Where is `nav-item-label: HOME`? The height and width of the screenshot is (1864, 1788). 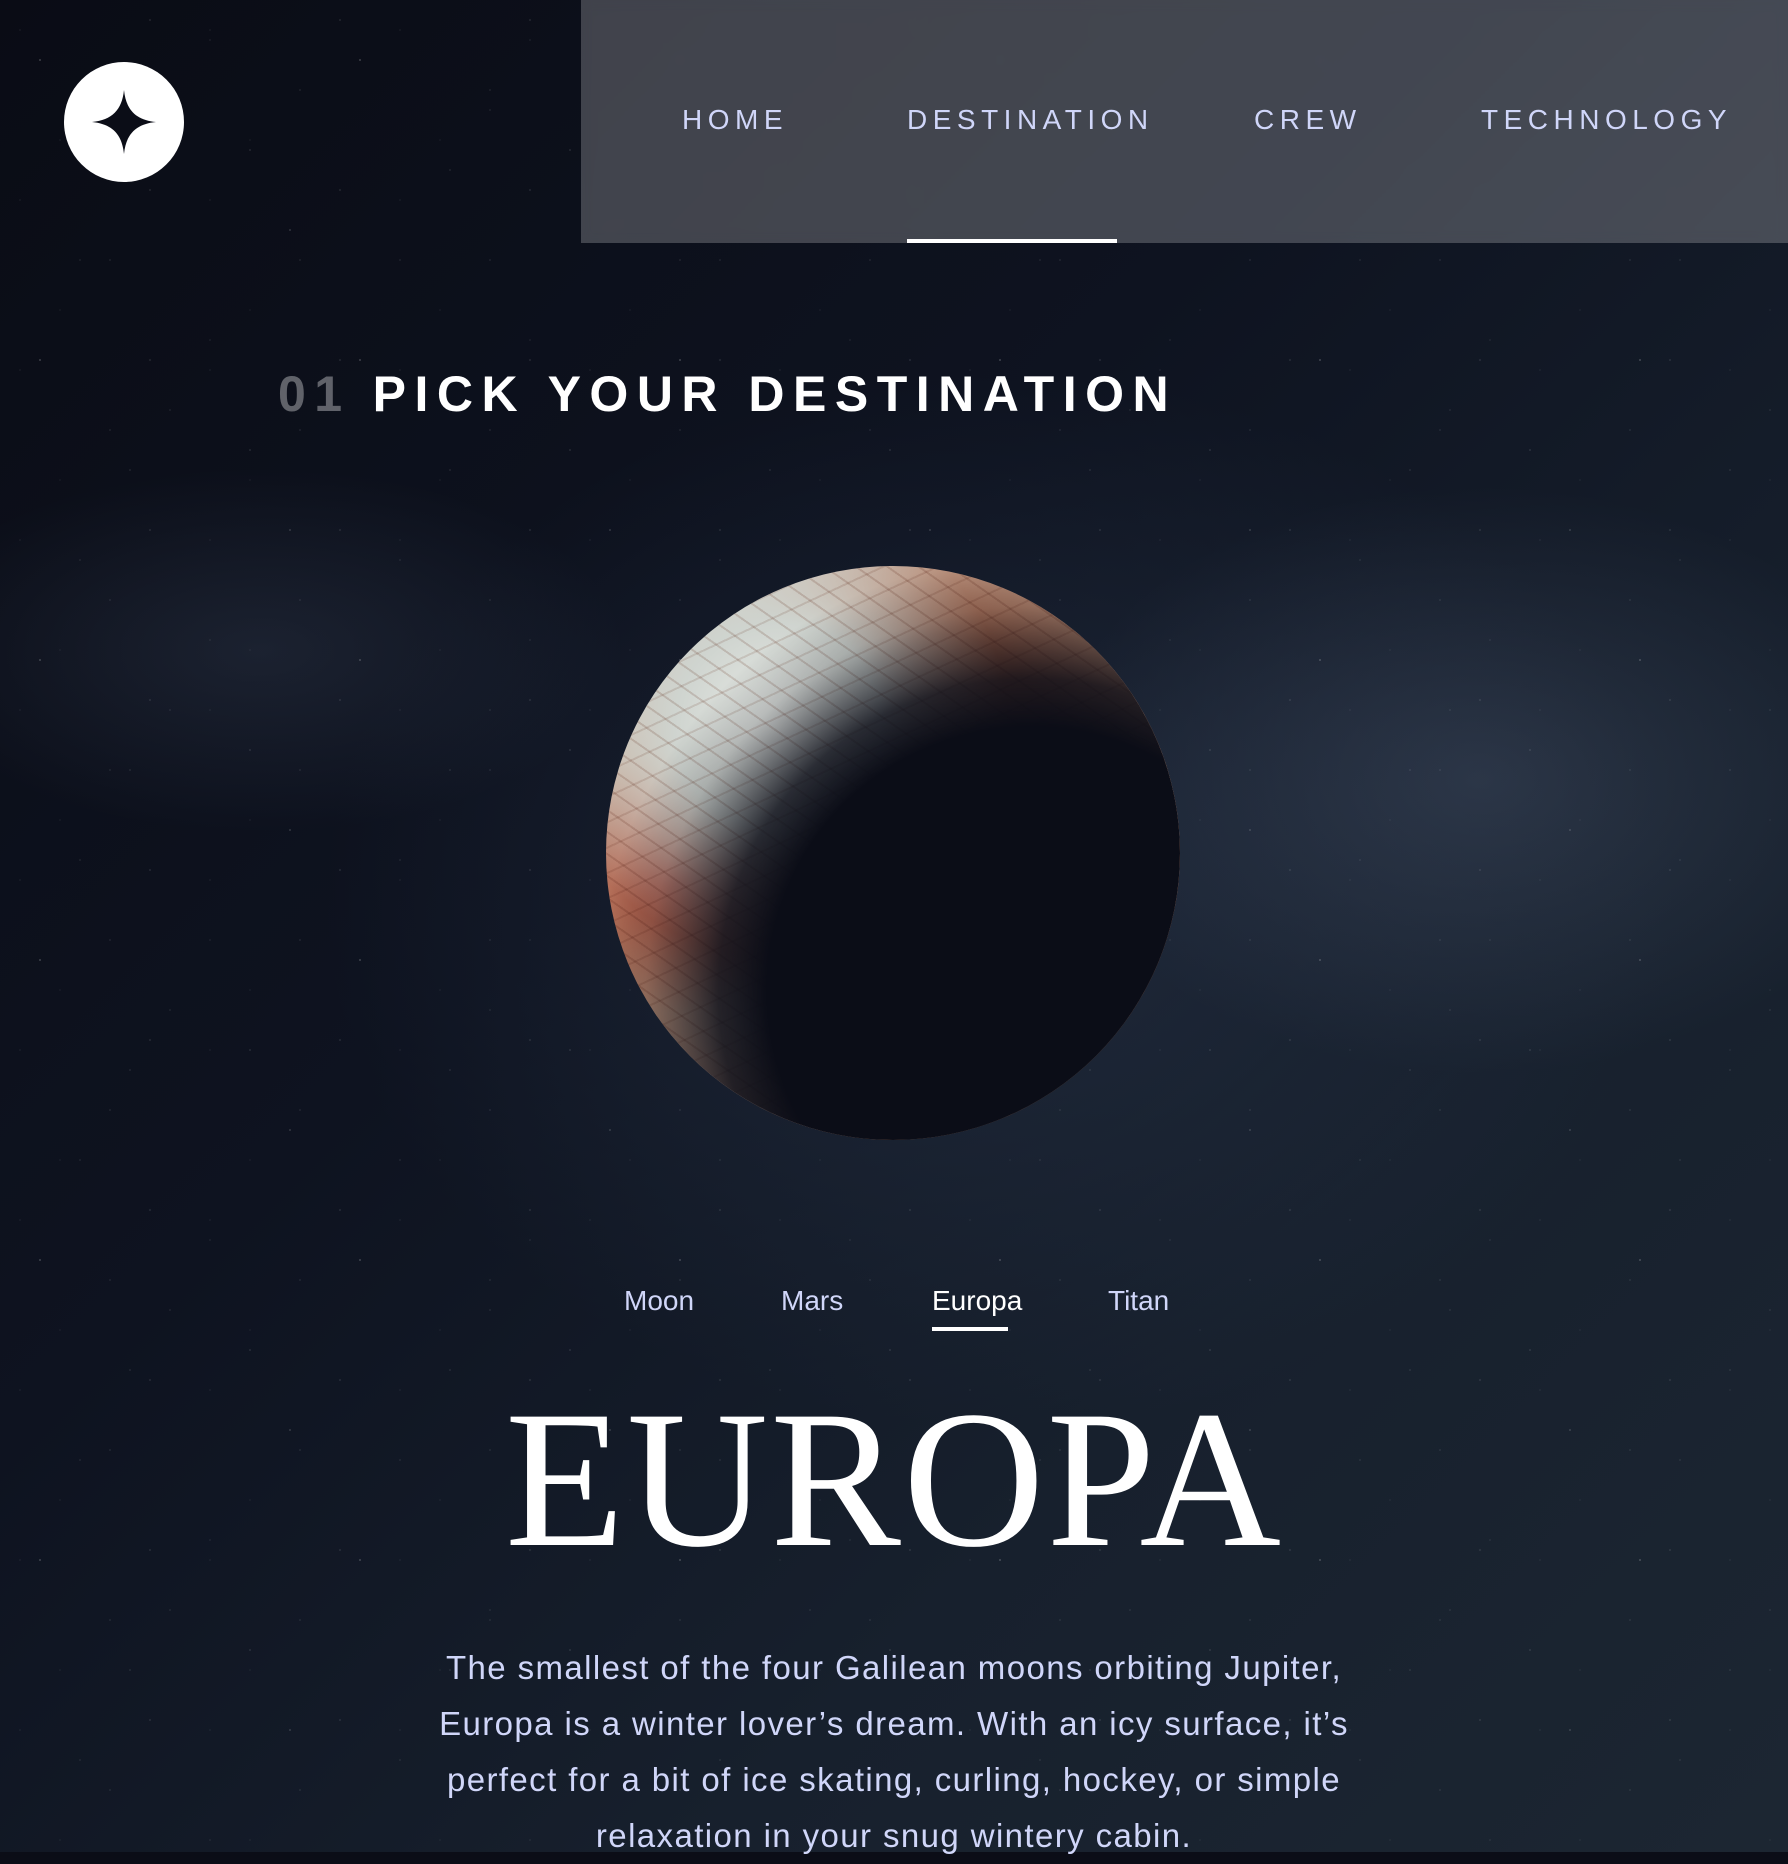
nav-item-label: HOME is located at coordinates (735, 119).